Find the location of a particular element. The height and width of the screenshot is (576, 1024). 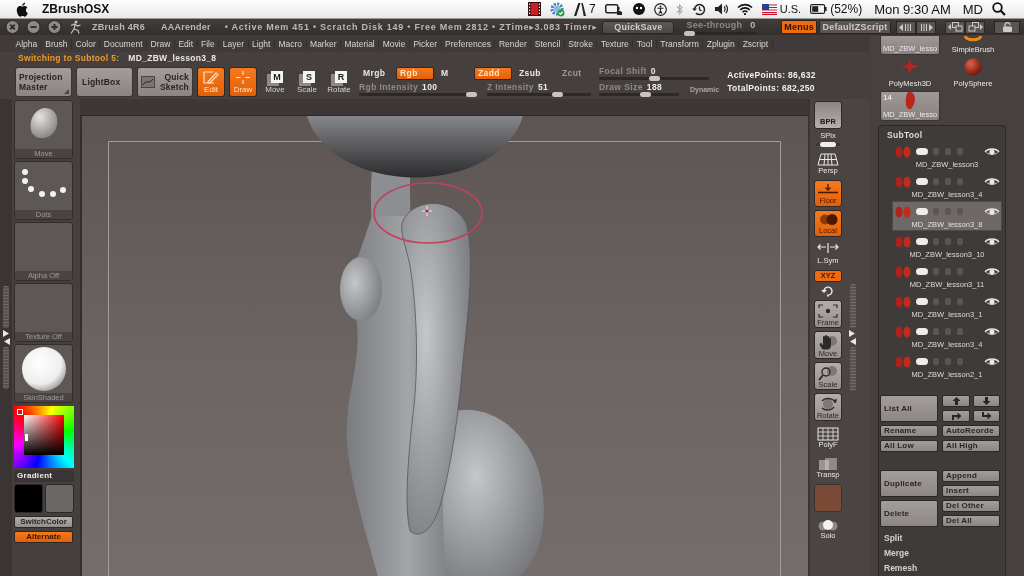

gradient-button: Gradient is located at coordinates (44, 476).